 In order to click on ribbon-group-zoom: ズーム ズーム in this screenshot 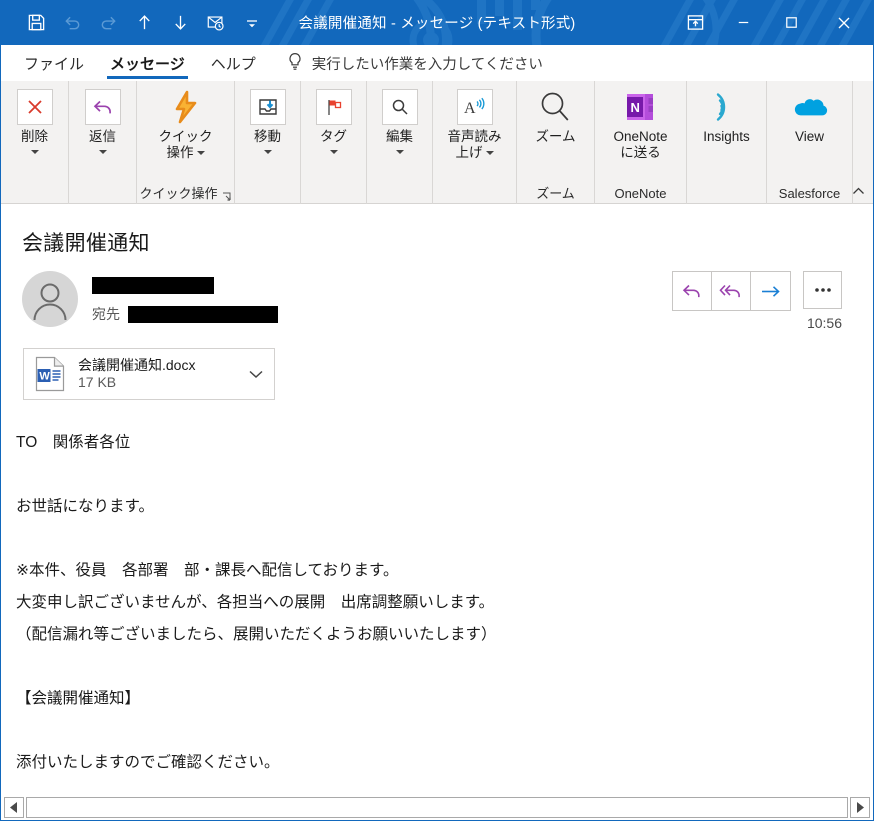, I will do `click(556, 142)`.